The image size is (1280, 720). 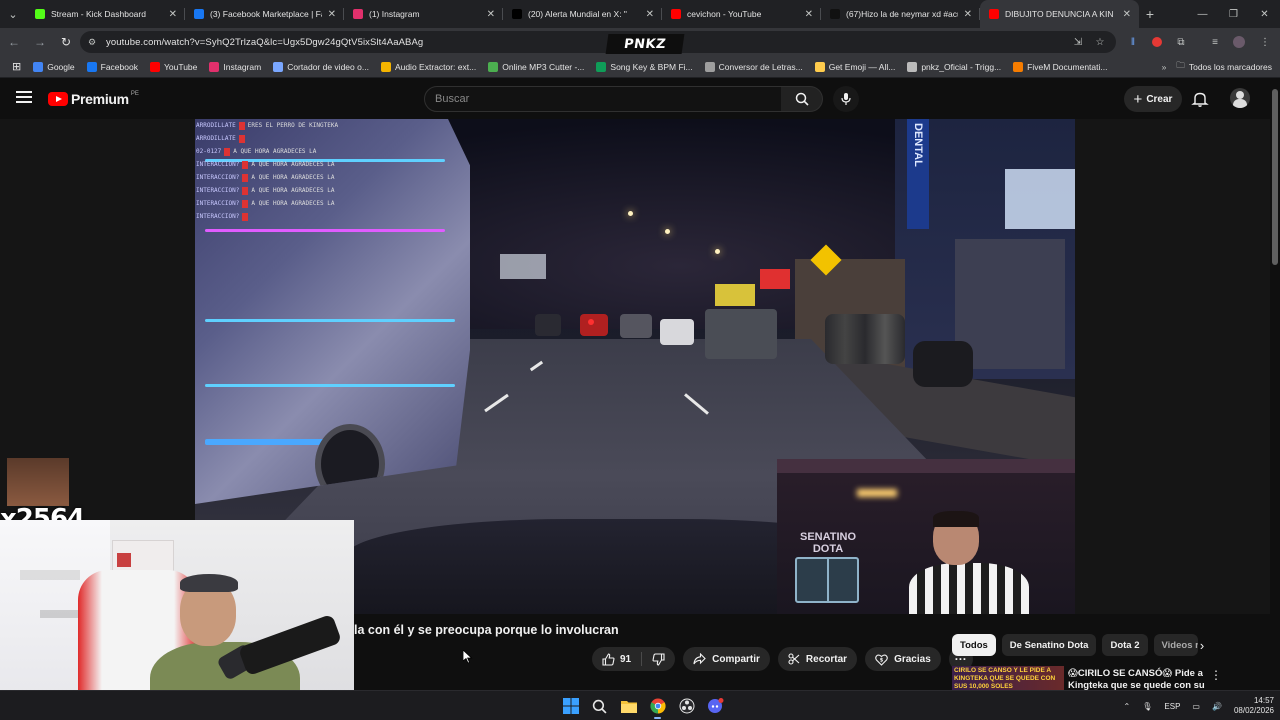 What do you see at coordinates (827, 580) in the screenshot?
I see `book-logo-icon` at bounding box center [827, 580].